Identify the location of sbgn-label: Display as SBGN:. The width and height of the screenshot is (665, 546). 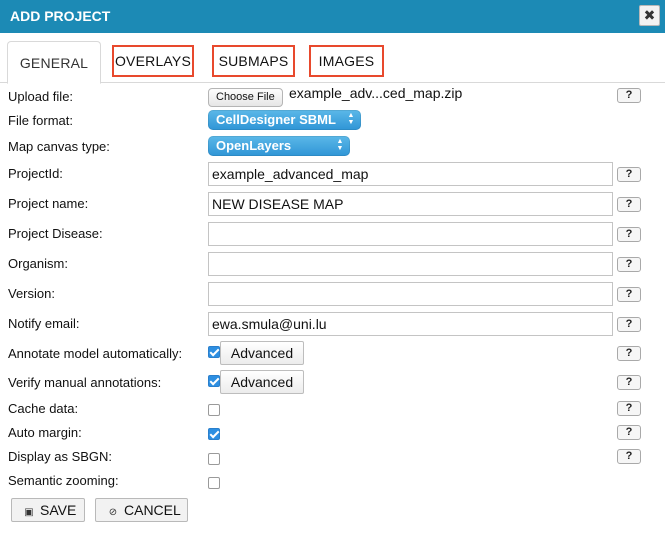
(60, 456).